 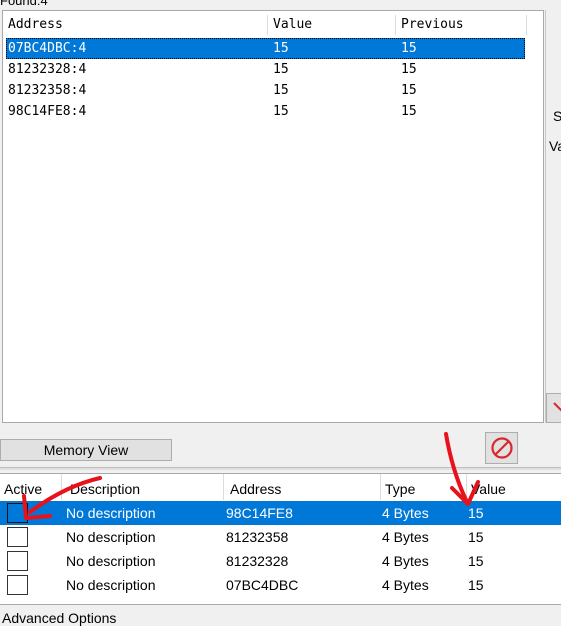 What do you see at coordinates (514, 487) in the screenshot?
I see `header-value: Value` at bounding box center [514, 487].